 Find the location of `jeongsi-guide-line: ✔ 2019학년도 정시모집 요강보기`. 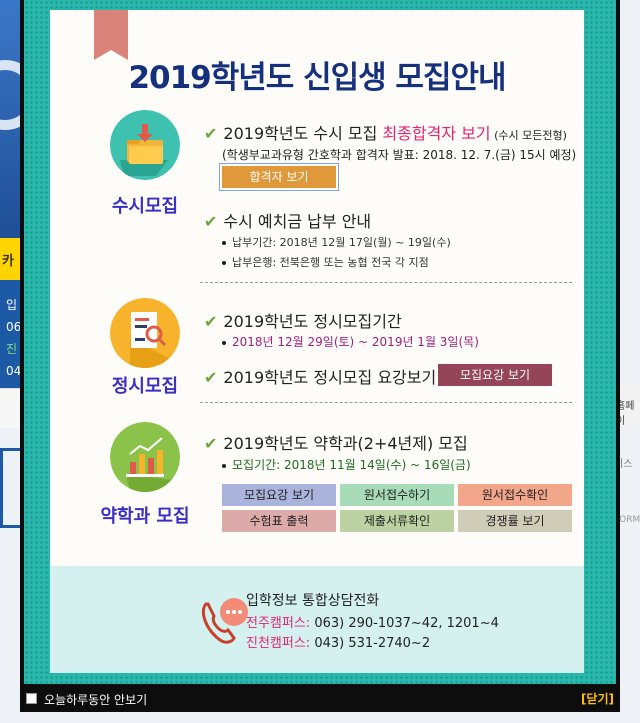

jeongsi-guide-line: ✔ 2019학년도 정시모집 요강보기 is located at coordinates (320, 376).